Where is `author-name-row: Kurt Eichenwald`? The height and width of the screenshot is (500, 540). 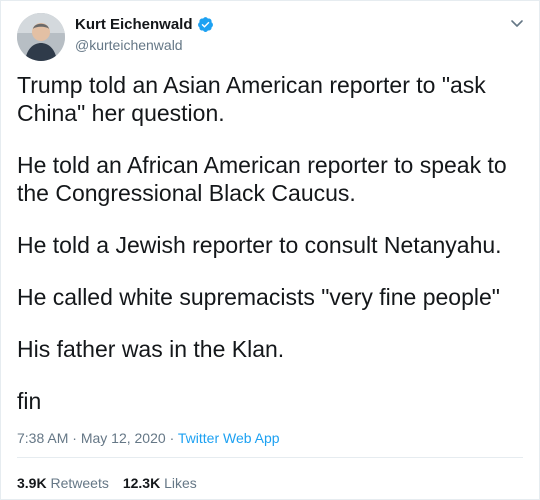
author-name-row: Kurt Eichenwald is located at coordinates (144, 24).